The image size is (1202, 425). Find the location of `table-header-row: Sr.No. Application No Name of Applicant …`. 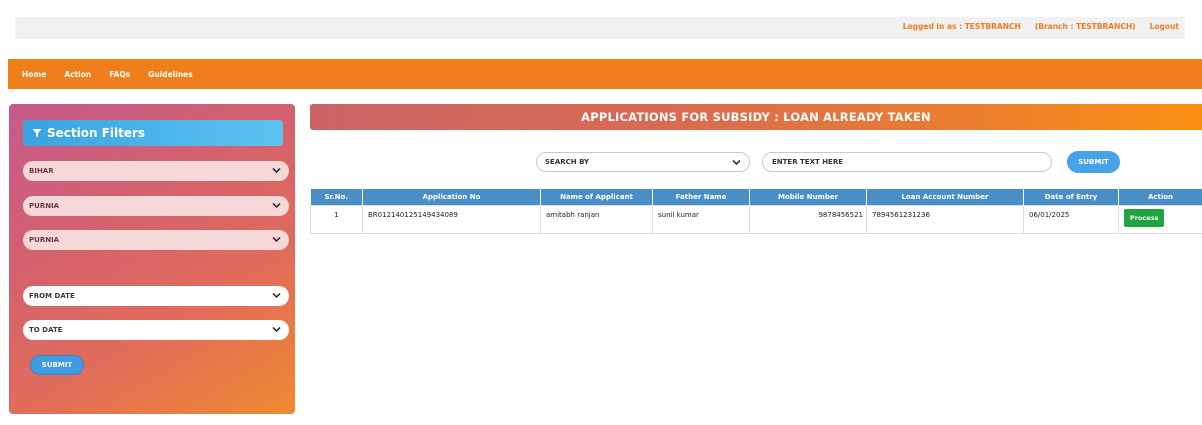

table-header-row: Sr.No. Application No Name of Applicant … is located at coordinates (756, 197).